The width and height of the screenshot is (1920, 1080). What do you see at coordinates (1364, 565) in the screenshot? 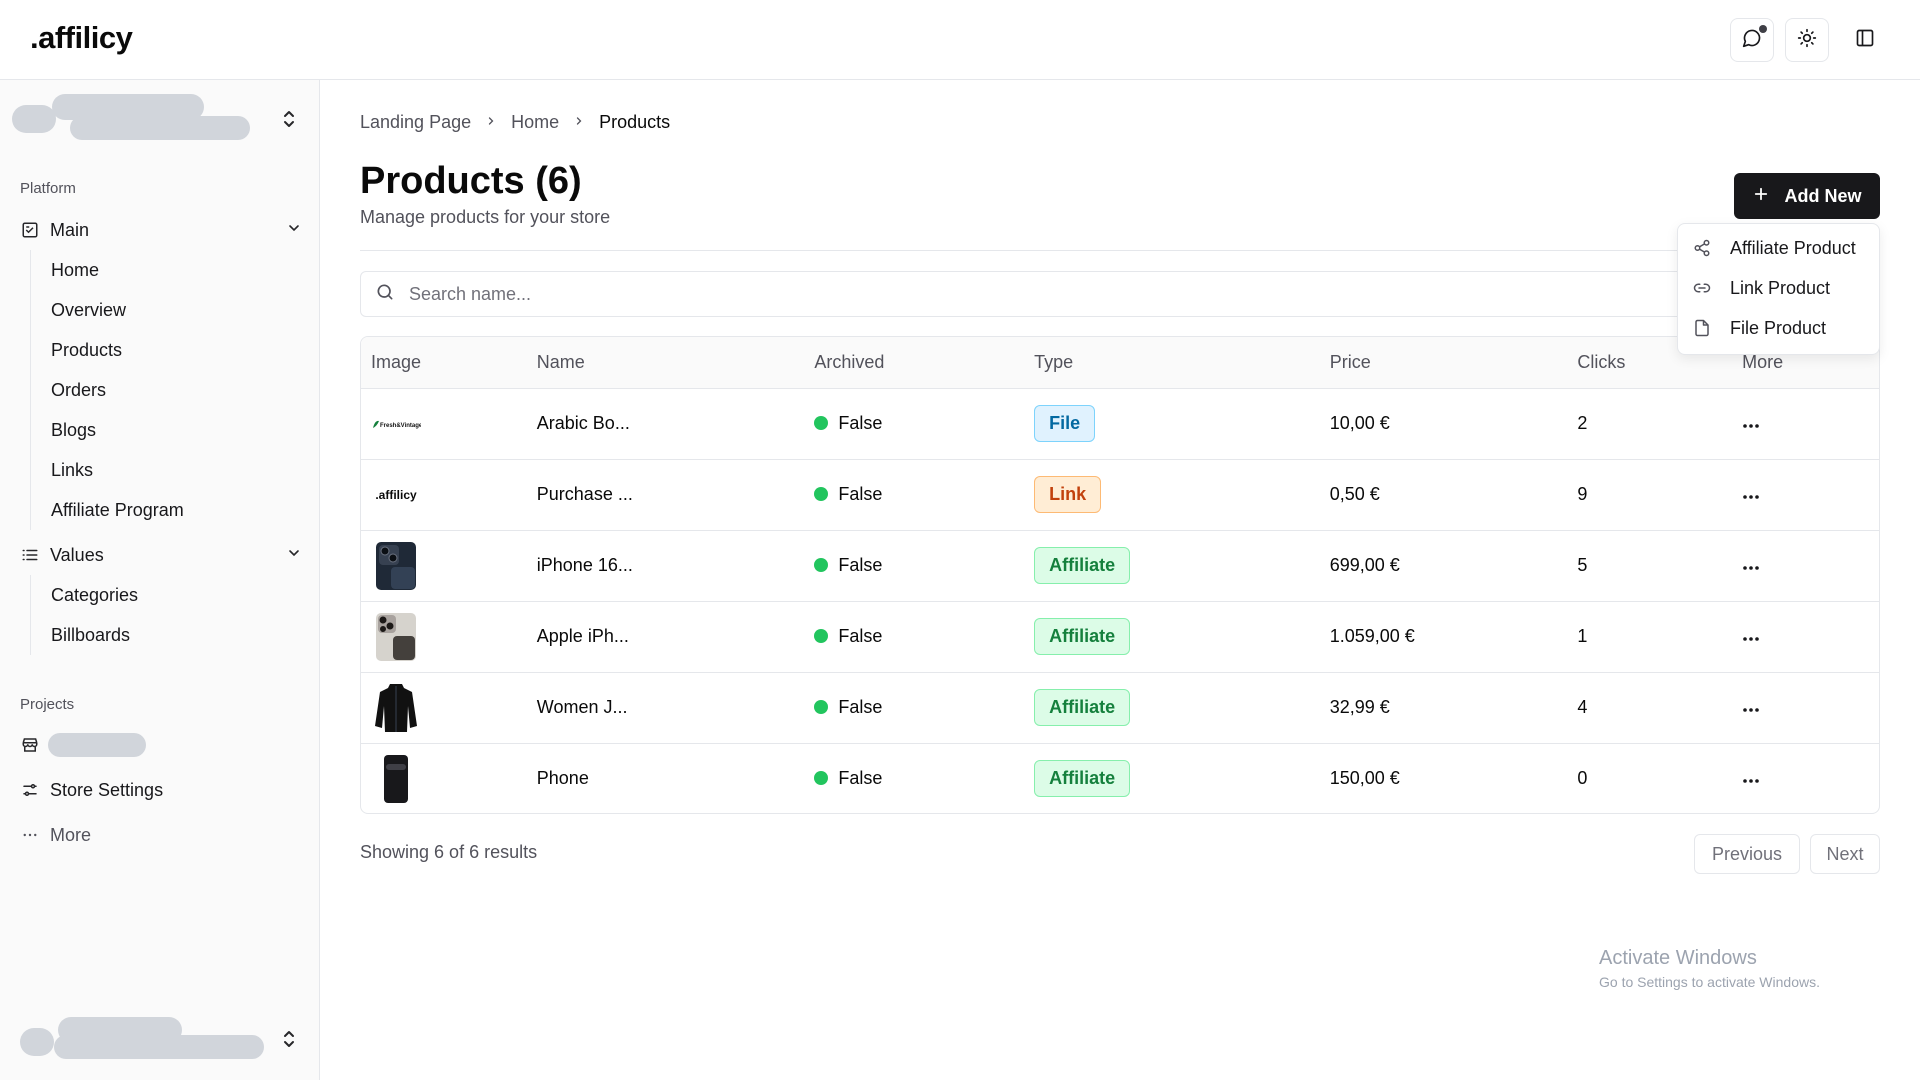
I see `price-cell: 699,00 €` at bounding box center [1364, 565].